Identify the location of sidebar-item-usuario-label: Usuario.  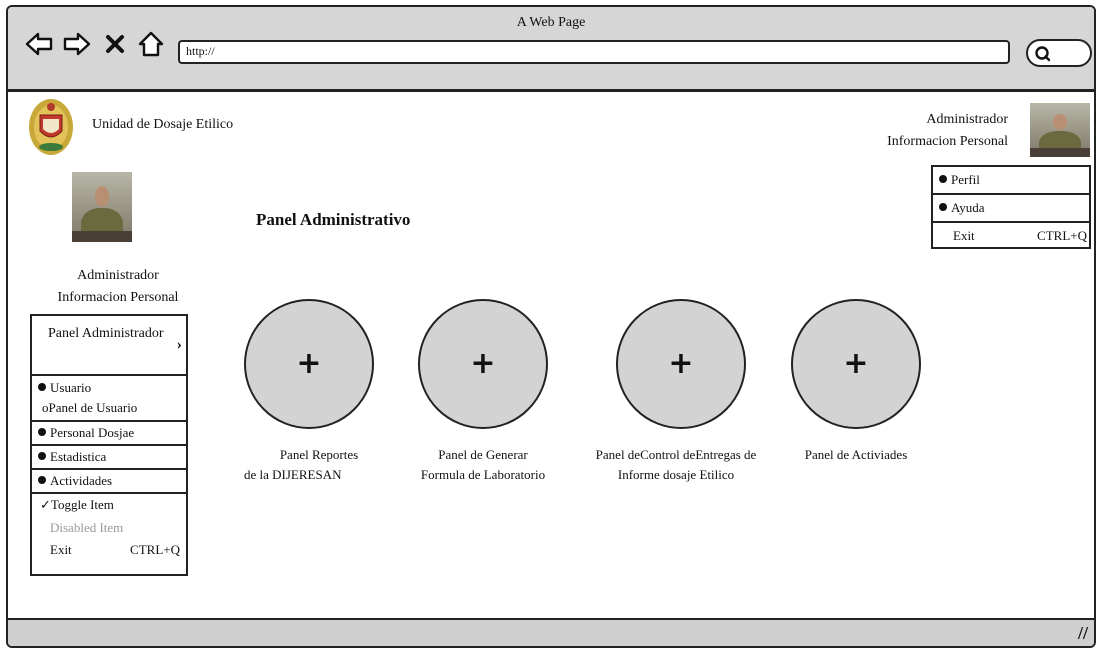
(71, 387).